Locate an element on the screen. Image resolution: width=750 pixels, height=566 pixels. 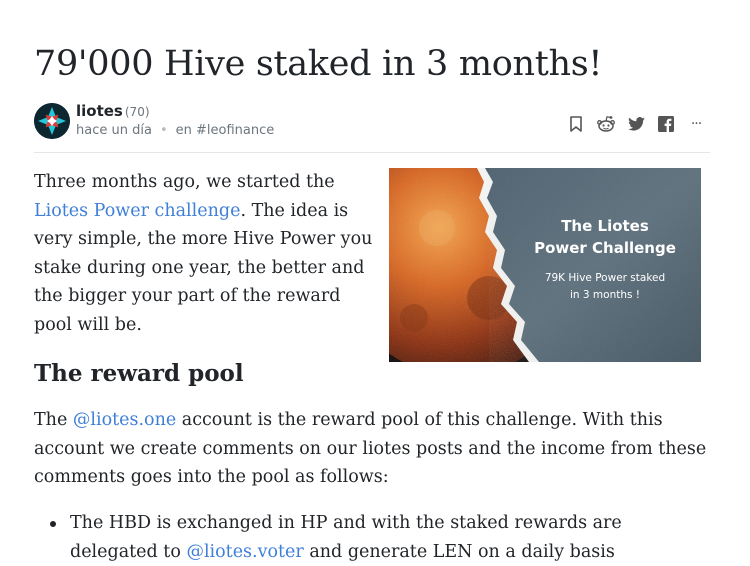
list-item-text-b: and generate LEN on a daily basis is located at coordinates (459, 551).